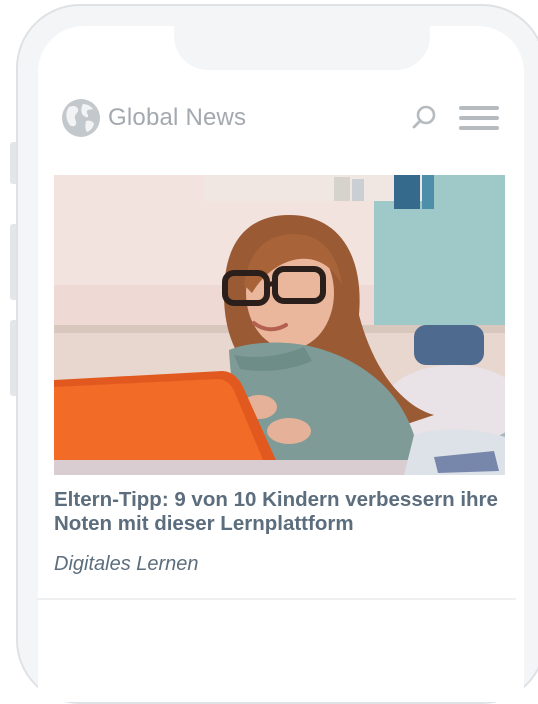 The height and width of the screenshot is (704, 538). I want to click on phone-notch, so click(302, 48).